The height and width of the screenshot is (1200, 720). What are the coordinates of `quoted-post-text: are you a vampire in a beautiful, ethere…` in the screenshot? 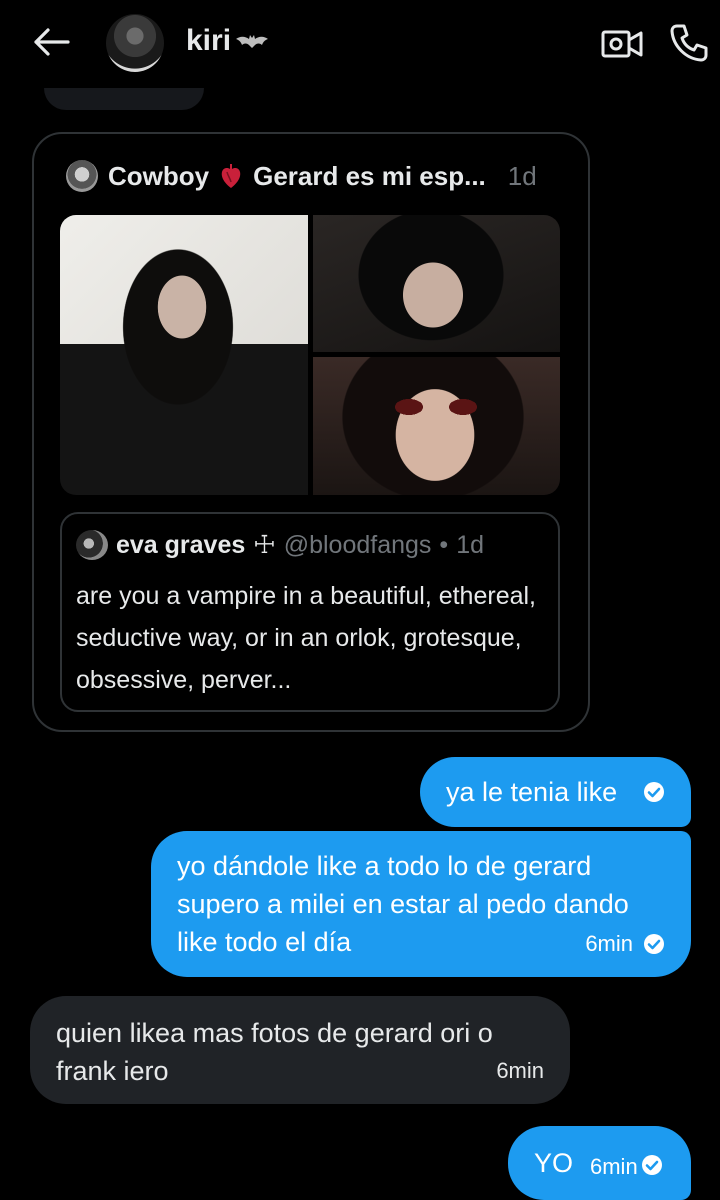 It's located at (306, 638).